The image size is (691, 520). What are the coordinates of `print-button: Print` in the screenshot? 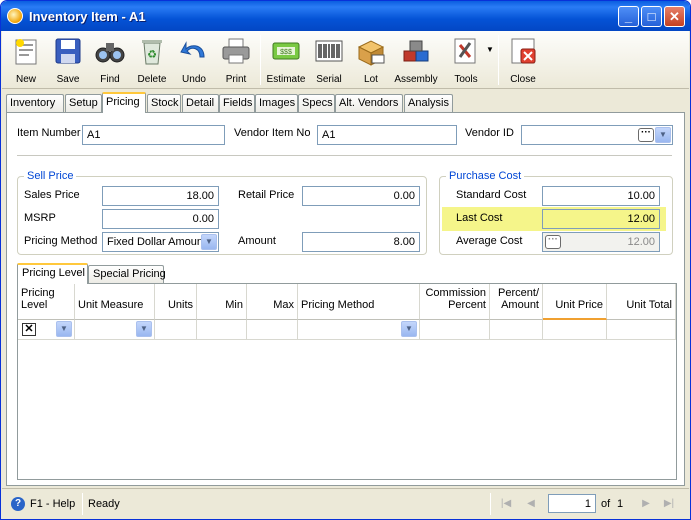 It's located at (236, 60).